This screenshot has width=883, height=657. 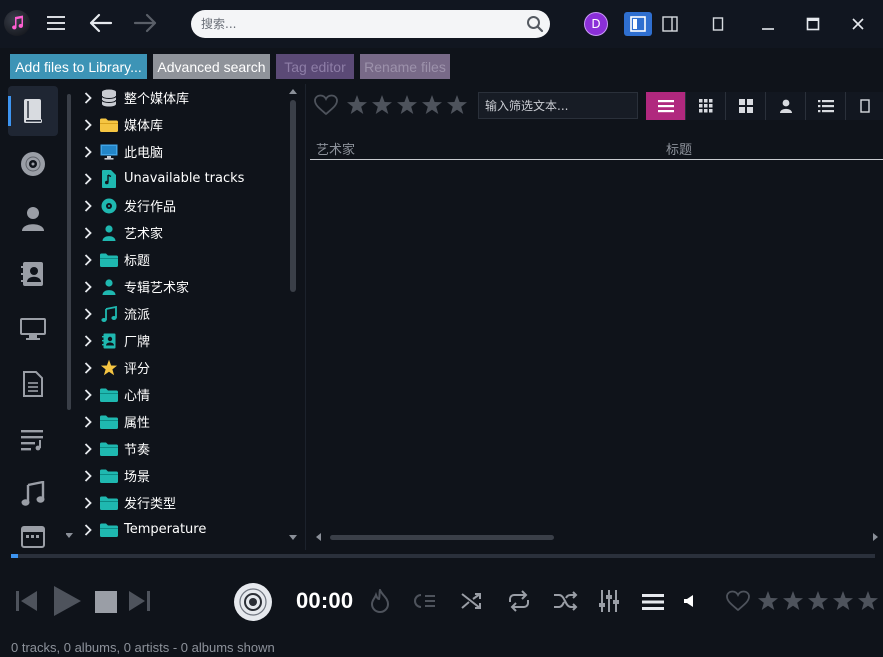 What do you see at coordinates (351, 24) in the screenshot?
I see `search-input` at bounding box center [351, 24].